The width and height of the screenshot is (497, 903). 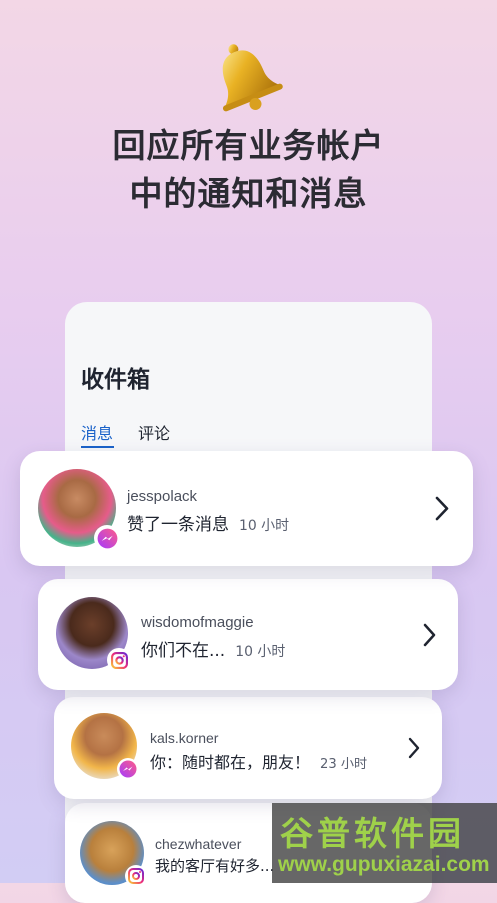 What do you see at coordinates (248, 170) in the screenshot?
I see `headline: 回应所有业务帐户 中的通知和消息` at bounding box center [248, 170].